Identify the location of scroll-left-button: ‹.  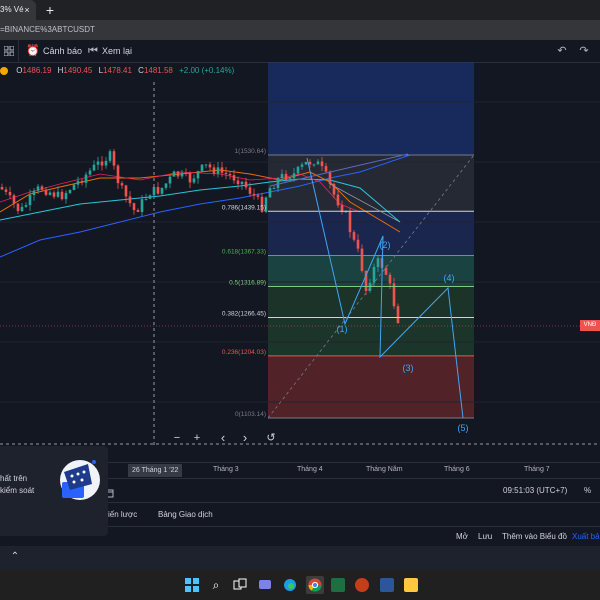
(223, 438).